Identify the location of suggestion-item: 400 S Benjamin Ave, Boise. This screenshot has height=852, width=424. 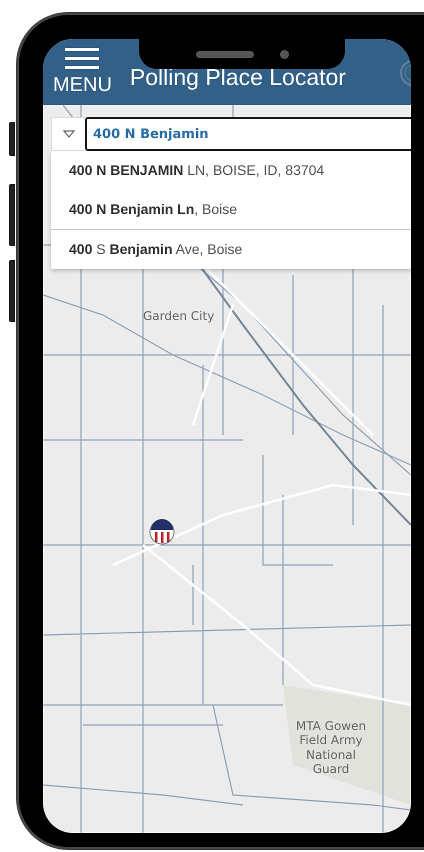
(231, 249).